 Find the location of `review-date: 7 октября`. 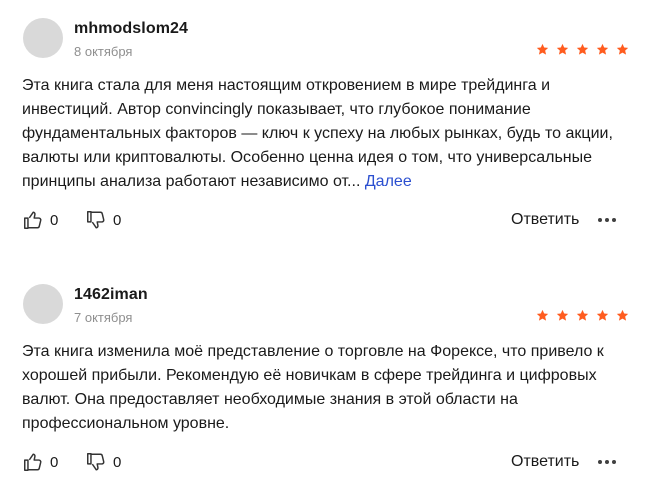

review-date: 7 октября is located at coordinates (103, 317).